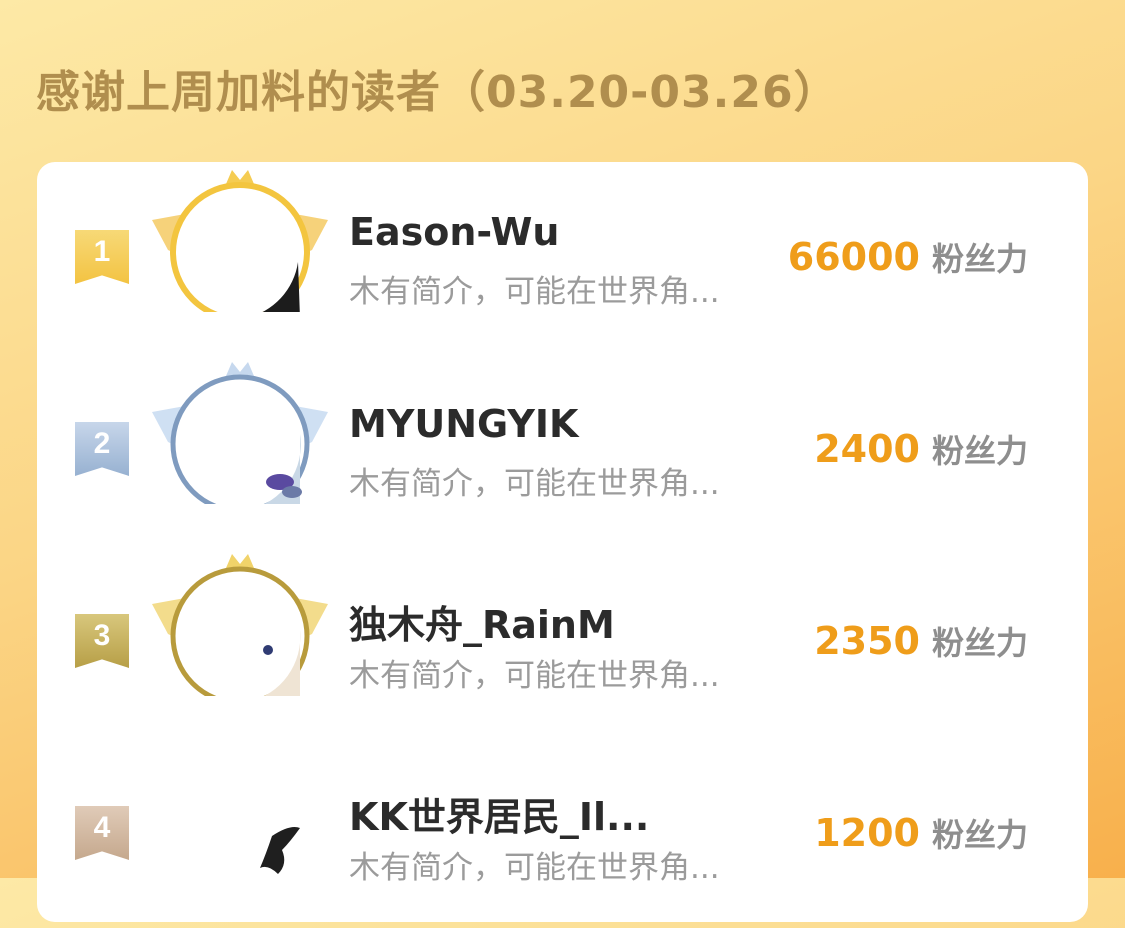 The height and width of the screenshot is (928, 1125). What do you see at coordinates (853, 257) in the screenshot?
I see `fan-power-value: 66000` at bounding box center [853, 257].